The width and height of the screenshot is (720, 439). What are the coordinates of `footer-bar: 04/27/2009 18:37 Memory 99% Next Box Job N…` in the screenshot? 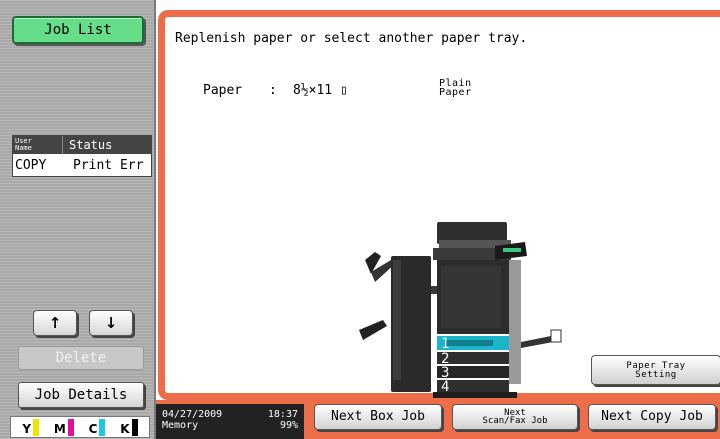 It's located at (438, 419).